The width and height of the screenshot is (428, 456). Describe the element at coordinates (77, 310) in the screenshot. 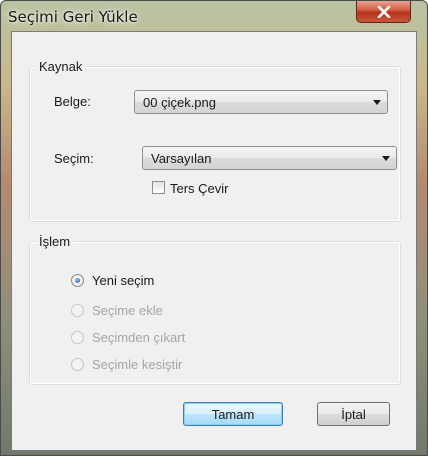

I see `radio-add-to-selection` at that location.